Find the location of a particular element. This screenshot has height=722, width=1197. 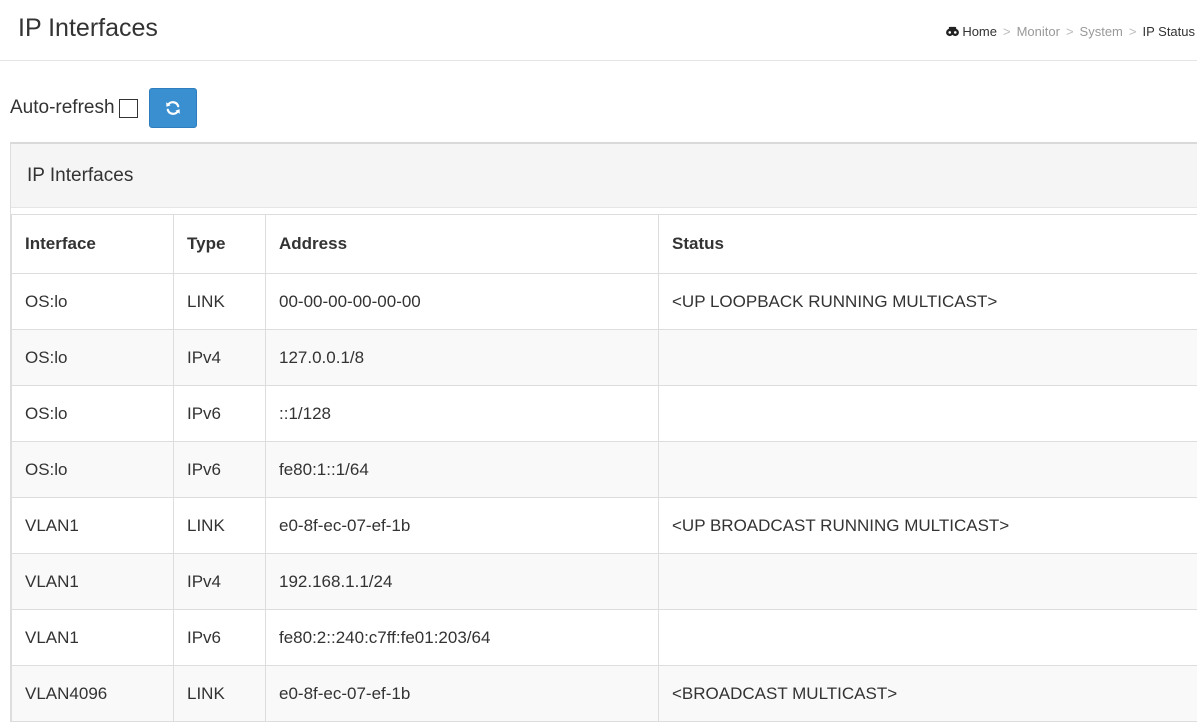

table-row: OS:lo IPv6 fe80:1::1/64 is located at coordinates (604, 469).